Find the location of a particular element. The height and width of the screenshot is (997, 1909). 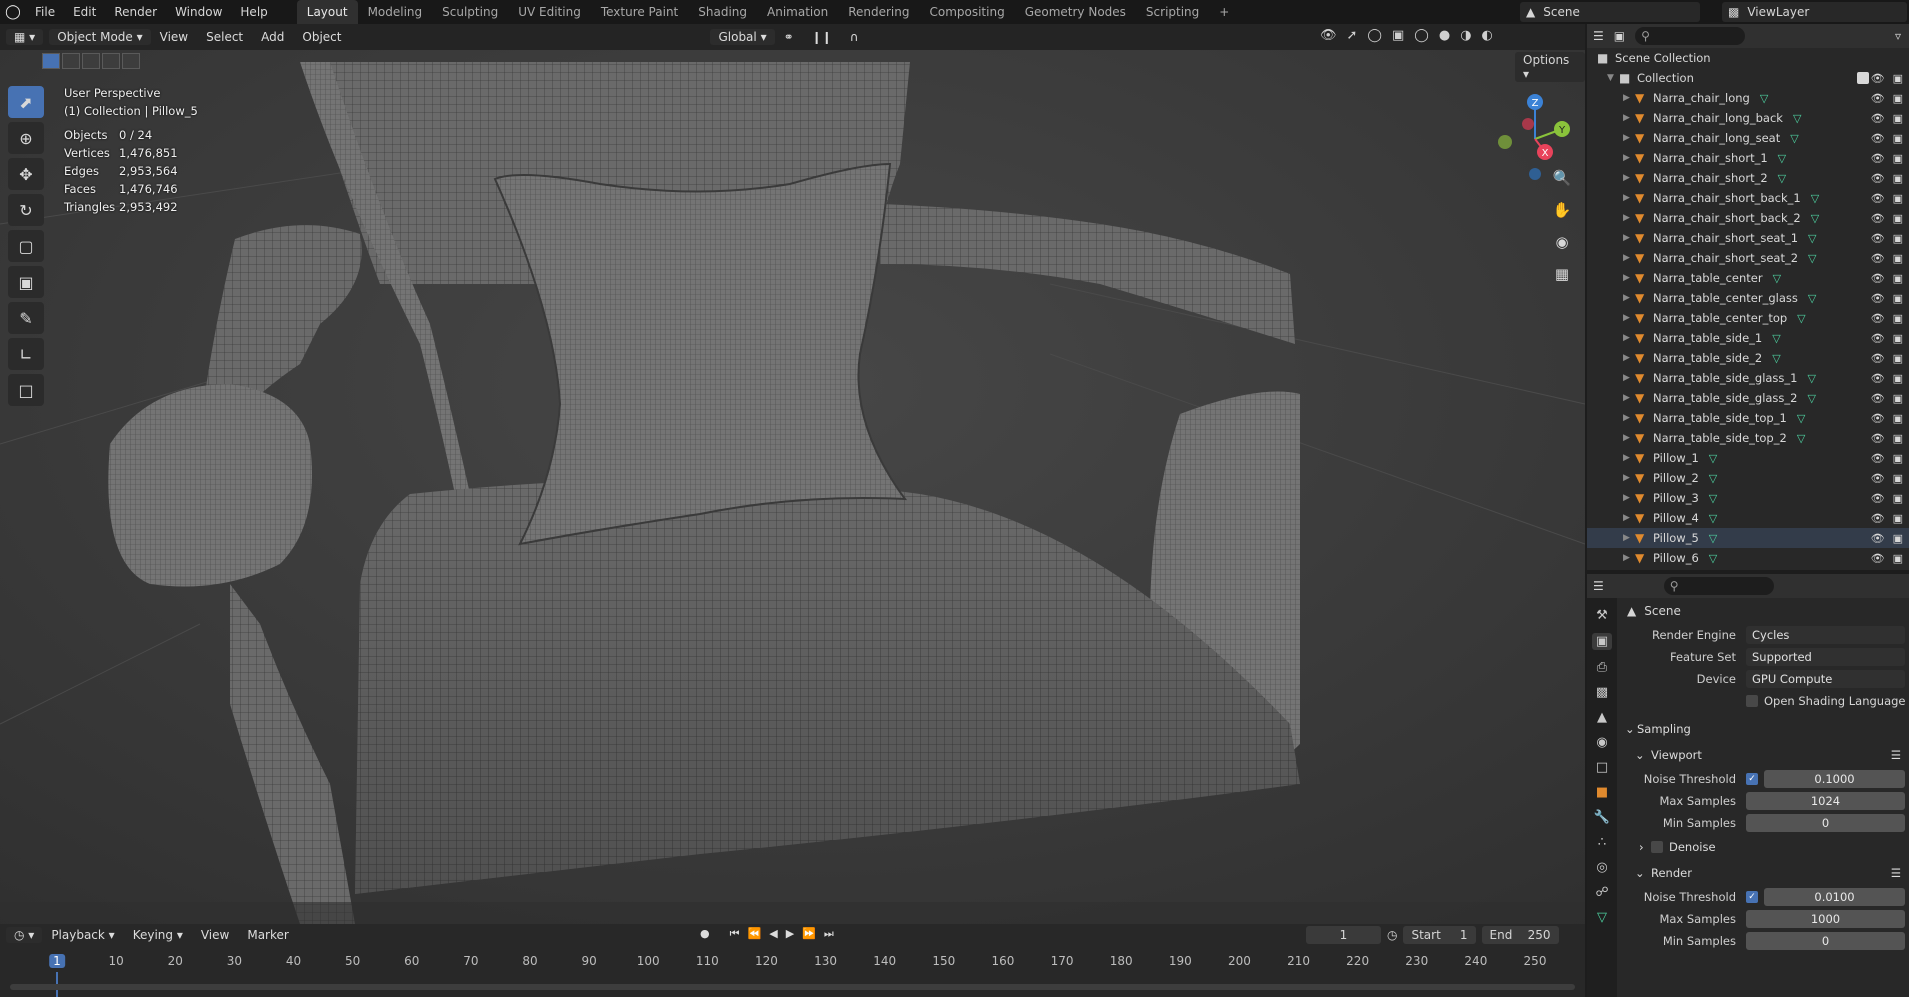

select-invert-icon is located at coordinates (111, 61).